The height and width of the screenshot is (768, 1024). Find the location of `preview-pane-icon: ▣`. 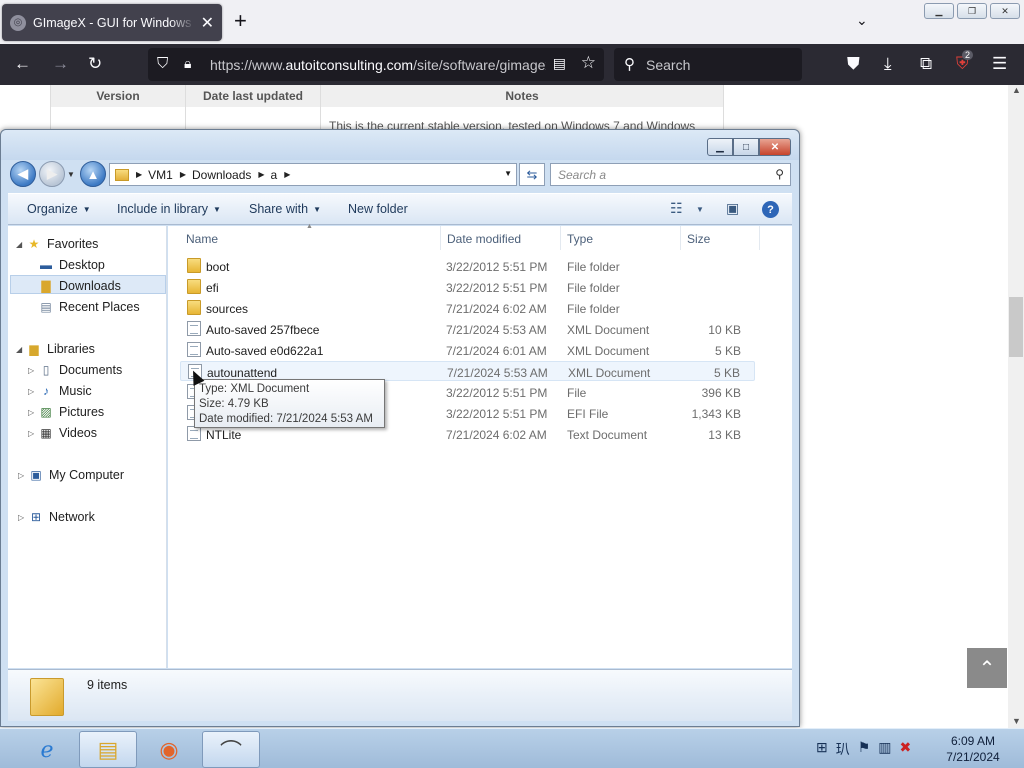

preview-pane-icon: ▣ is located at coordinates (732, 208).